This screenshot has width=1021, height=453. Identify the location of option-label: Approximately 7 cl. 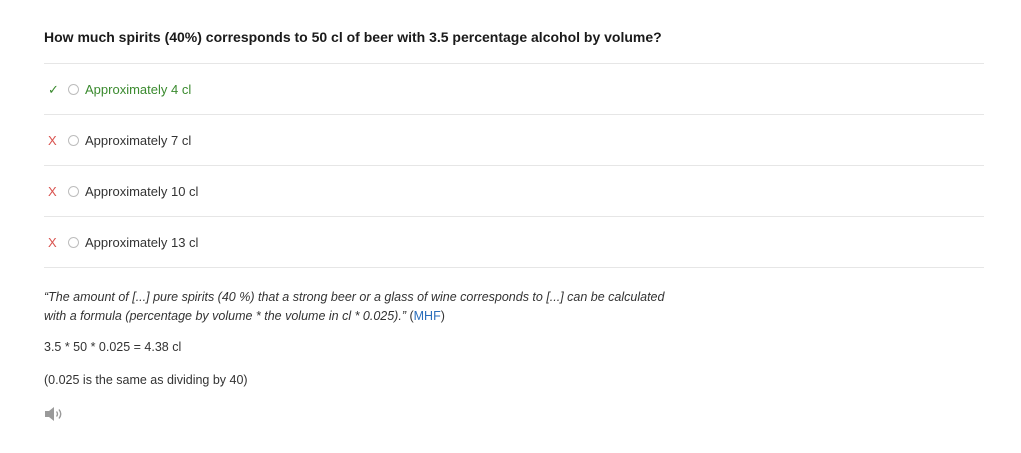
(138, 140).